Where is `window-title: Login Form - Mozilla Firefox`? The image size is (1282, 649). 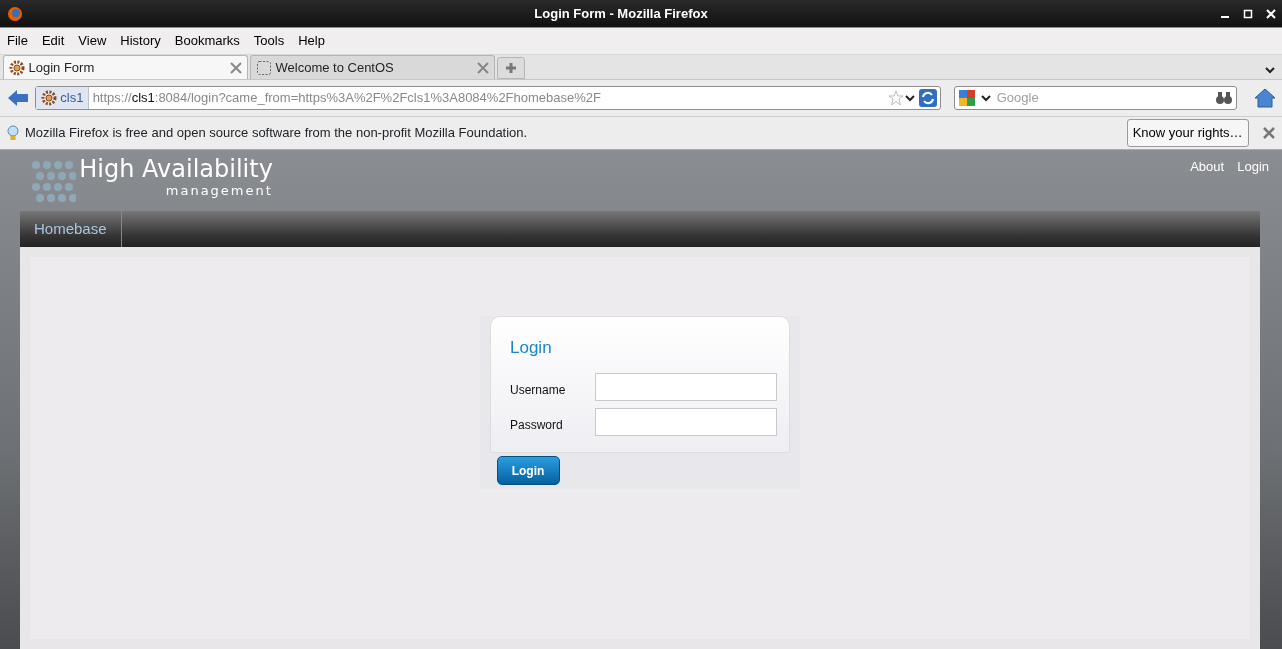 window-title: Login Form - Mozilla Firefox is located at coordinates (621, 13).